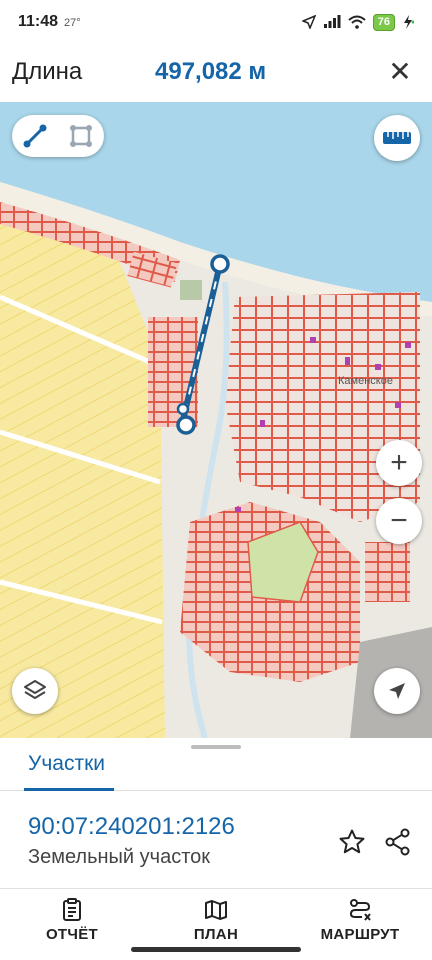 Image resolution: width=432 pixels, height=960 pixels. What do you see at coordinates (409, 22) in the screenshot?
I see `charging-icon` at bounding box center [409, 22].